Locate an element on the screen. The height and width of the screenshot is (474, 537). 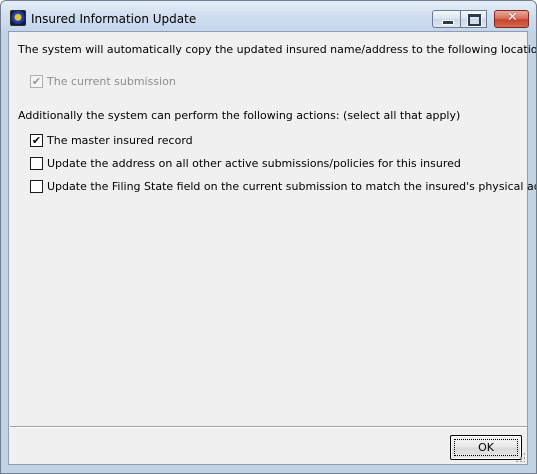
button-bar-separator is located at coordinates (268, 427).